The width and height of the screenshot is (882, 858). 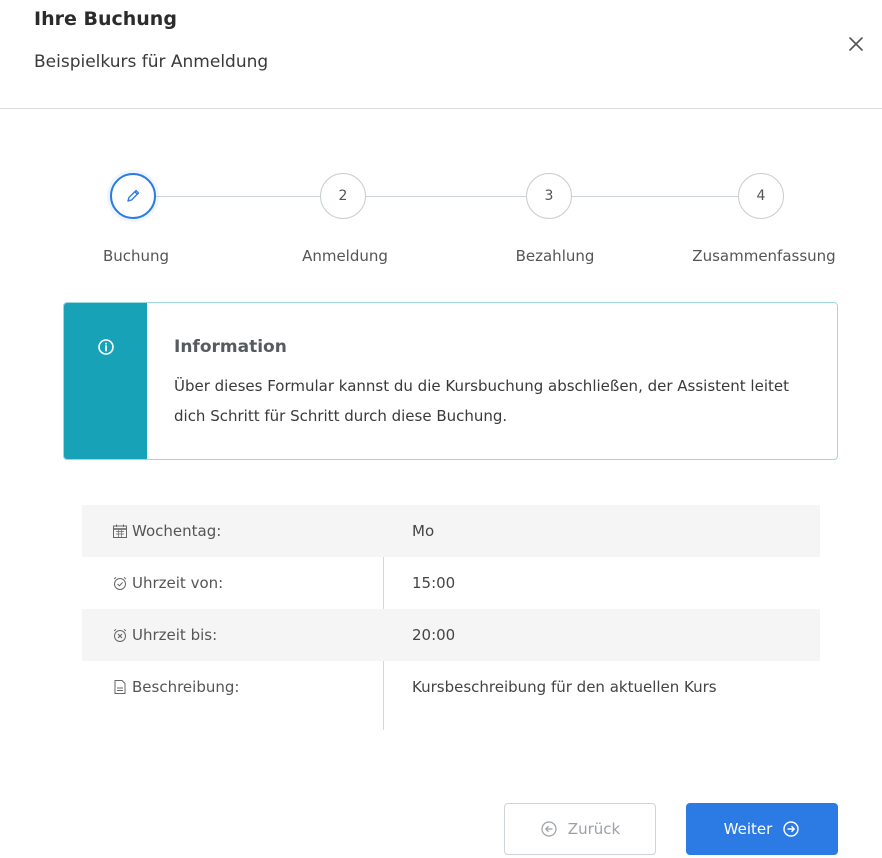 I want to click on detail-label: Uhrzeit von:, so click(x=178, y=583).